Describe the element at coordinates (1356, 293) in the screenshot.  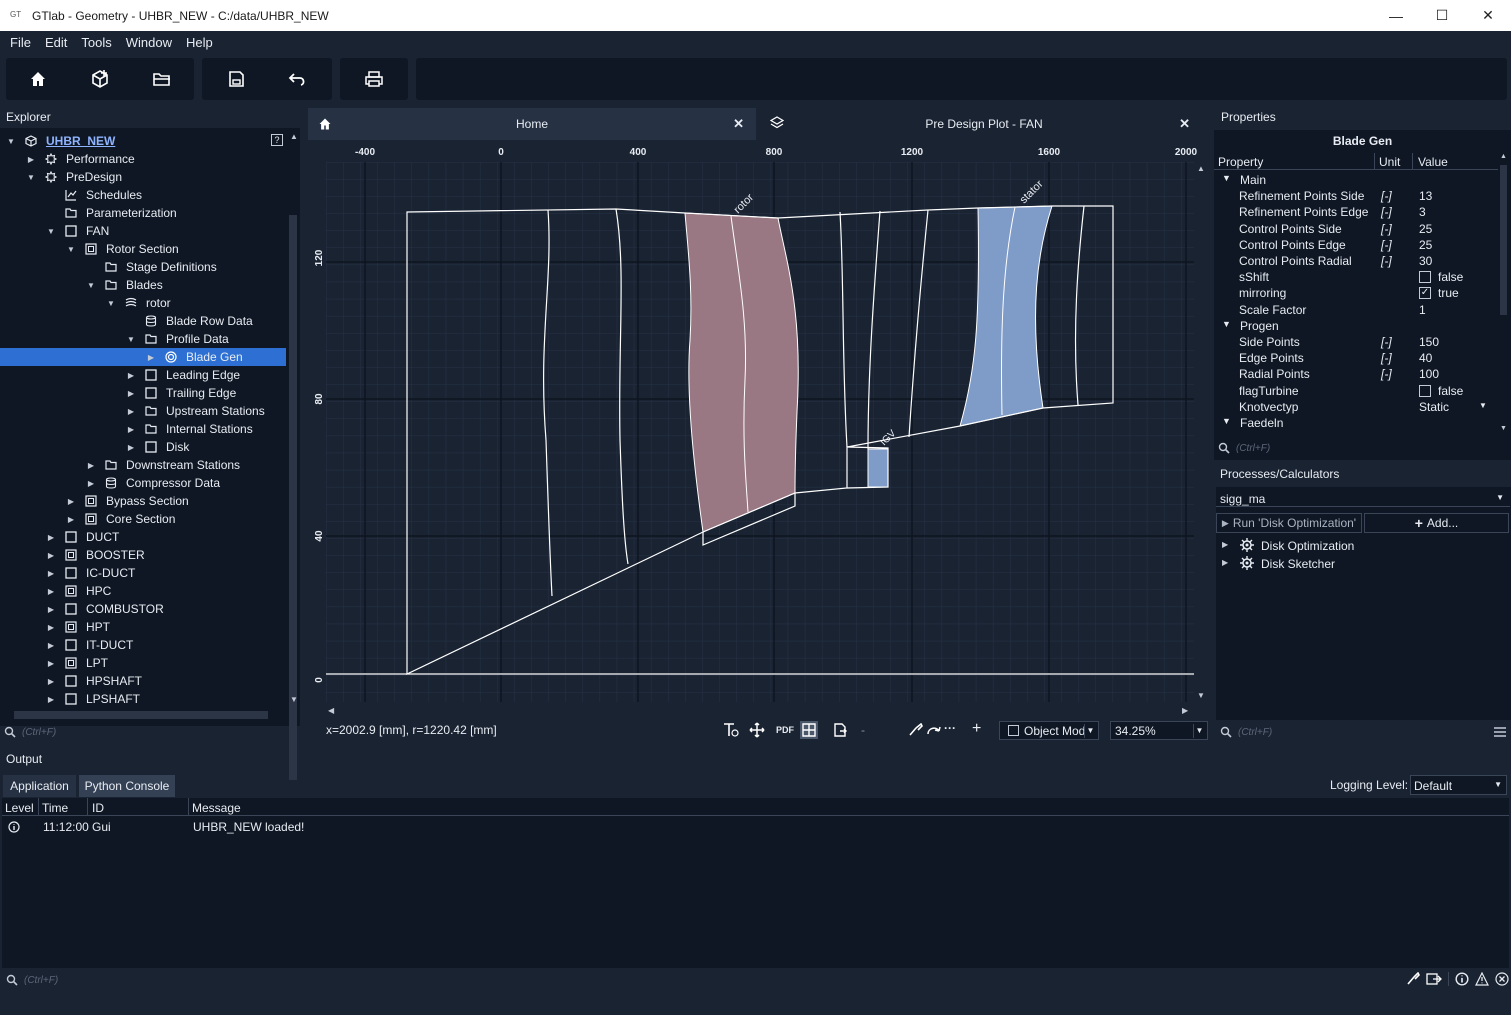
I see `property-row: mirroring ✓ true` at that location.